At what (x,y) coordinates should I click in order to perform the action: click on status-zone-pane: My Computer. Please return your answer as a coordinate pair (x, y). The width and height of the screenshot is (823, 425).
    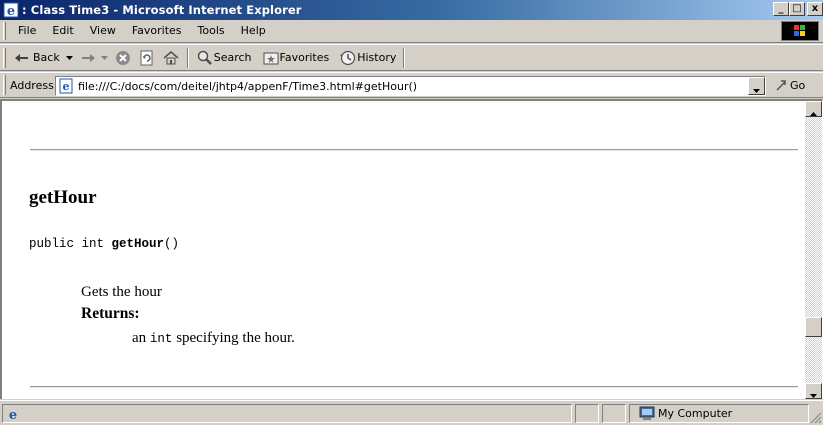
    Looking at the image, I should click on (719, 413).